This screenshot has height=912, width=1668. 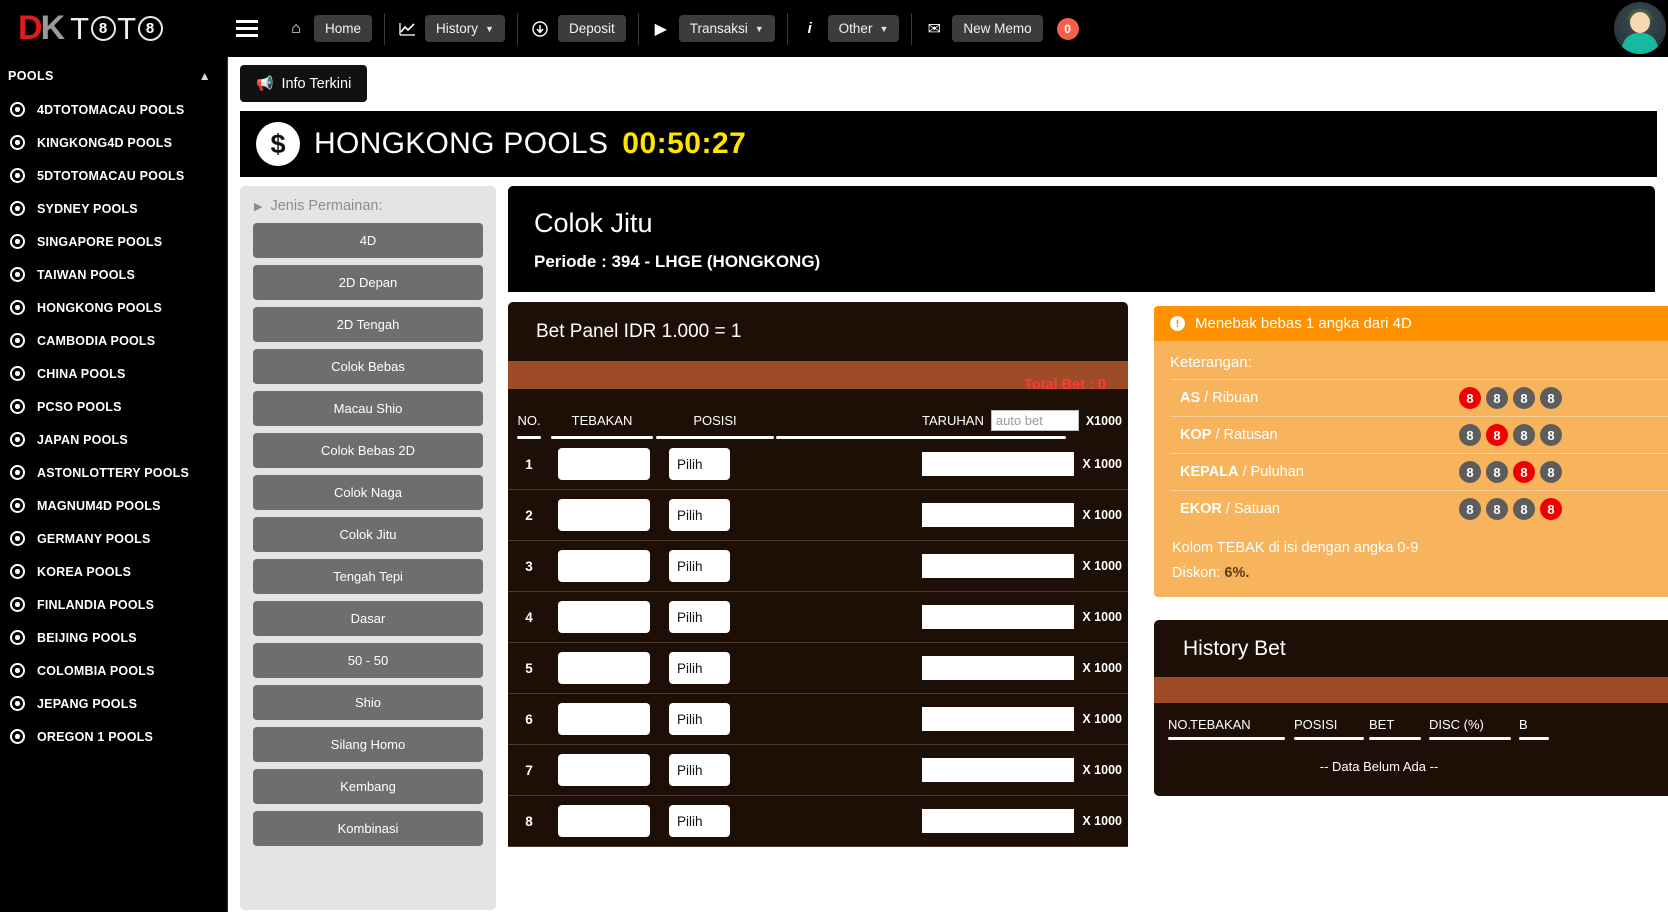 What do you see at coordinates (1034, 420) in the screenshot?
I see `auto-bet-input` at bounding box center [1034, 420].